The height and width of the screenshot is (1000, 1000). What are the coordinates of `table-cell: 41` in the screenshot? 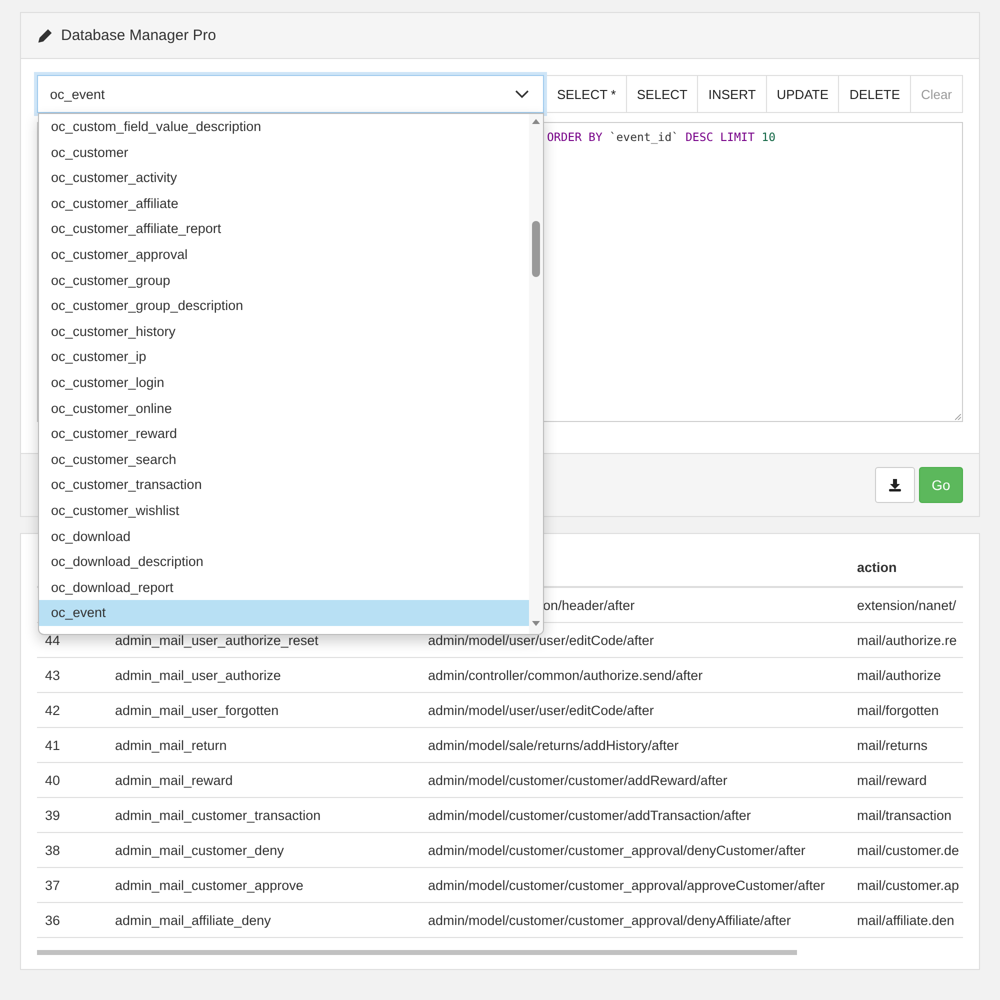 It's located at (52, 745).